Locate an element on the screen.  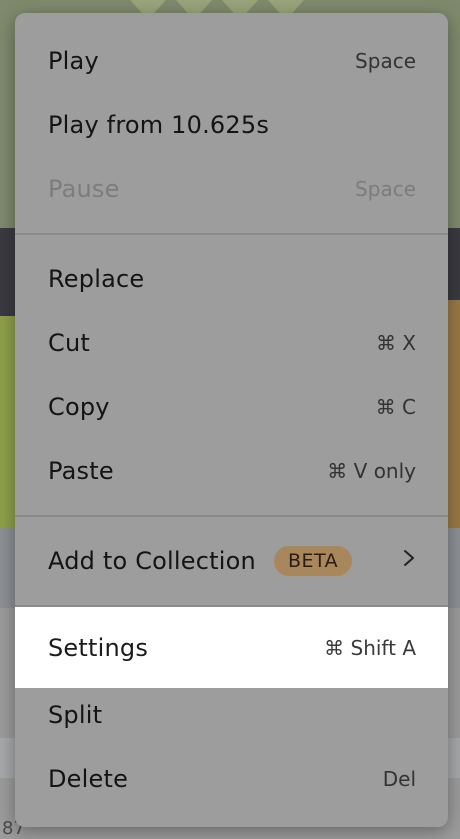
menu-item-add-to-collection: Add to Collection BETA is located at coordinates (231, 561).